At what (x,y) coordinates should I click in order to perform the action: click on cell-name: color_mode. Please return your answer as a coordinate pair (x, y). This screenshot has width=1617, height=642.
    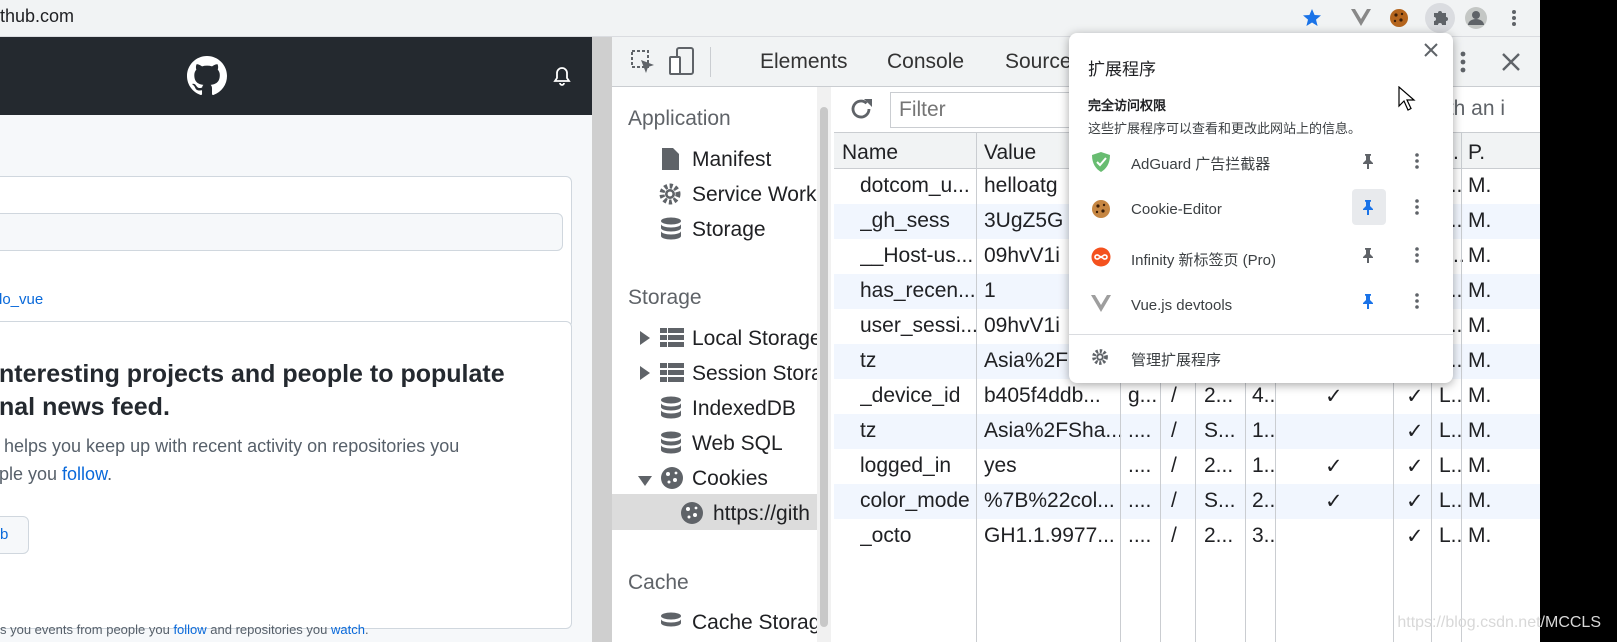
    Looking at the image, I should click on (915, 500).